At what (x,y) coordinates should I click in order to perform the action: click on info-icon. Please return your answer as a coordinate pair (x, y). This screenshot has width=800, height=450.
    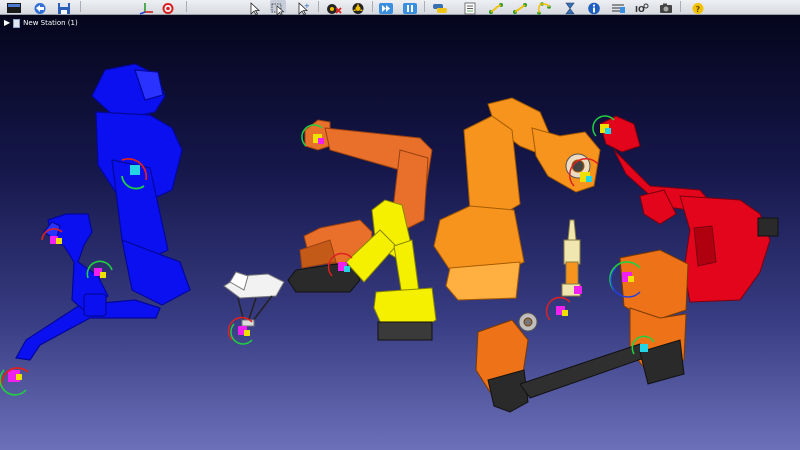
    Looking at the image, I should click on (594, 7).